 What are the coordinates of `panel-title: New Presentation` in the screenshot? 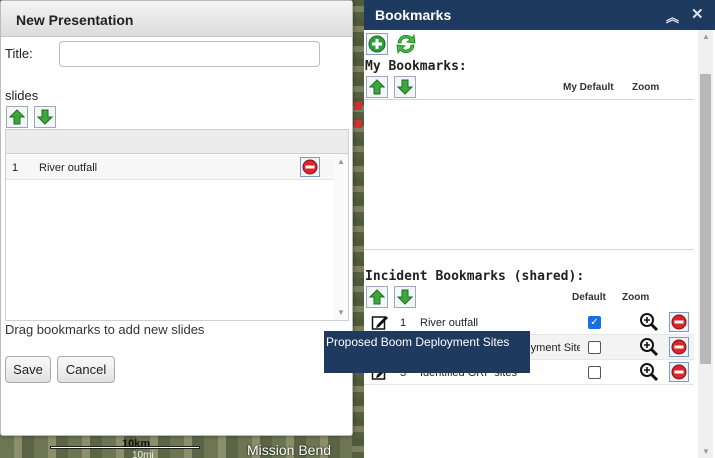 It's located at (176, 19).